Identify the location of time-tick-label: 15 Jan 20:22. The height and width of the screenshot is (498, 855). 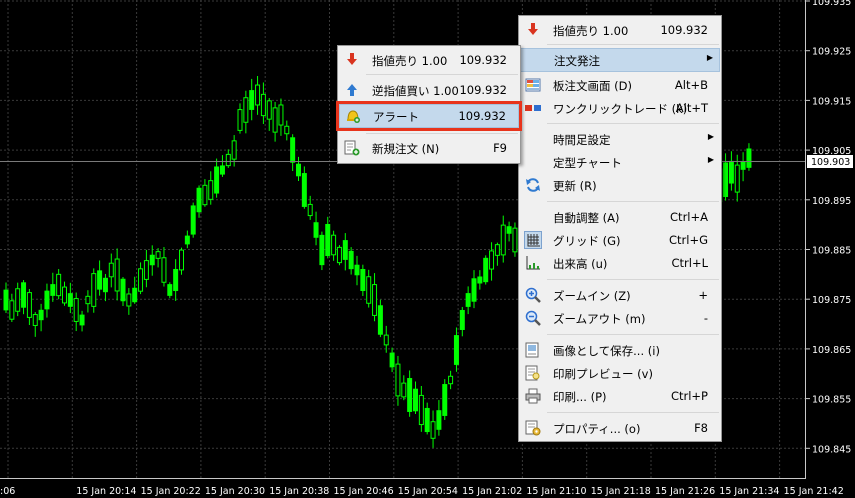
(171, 491).